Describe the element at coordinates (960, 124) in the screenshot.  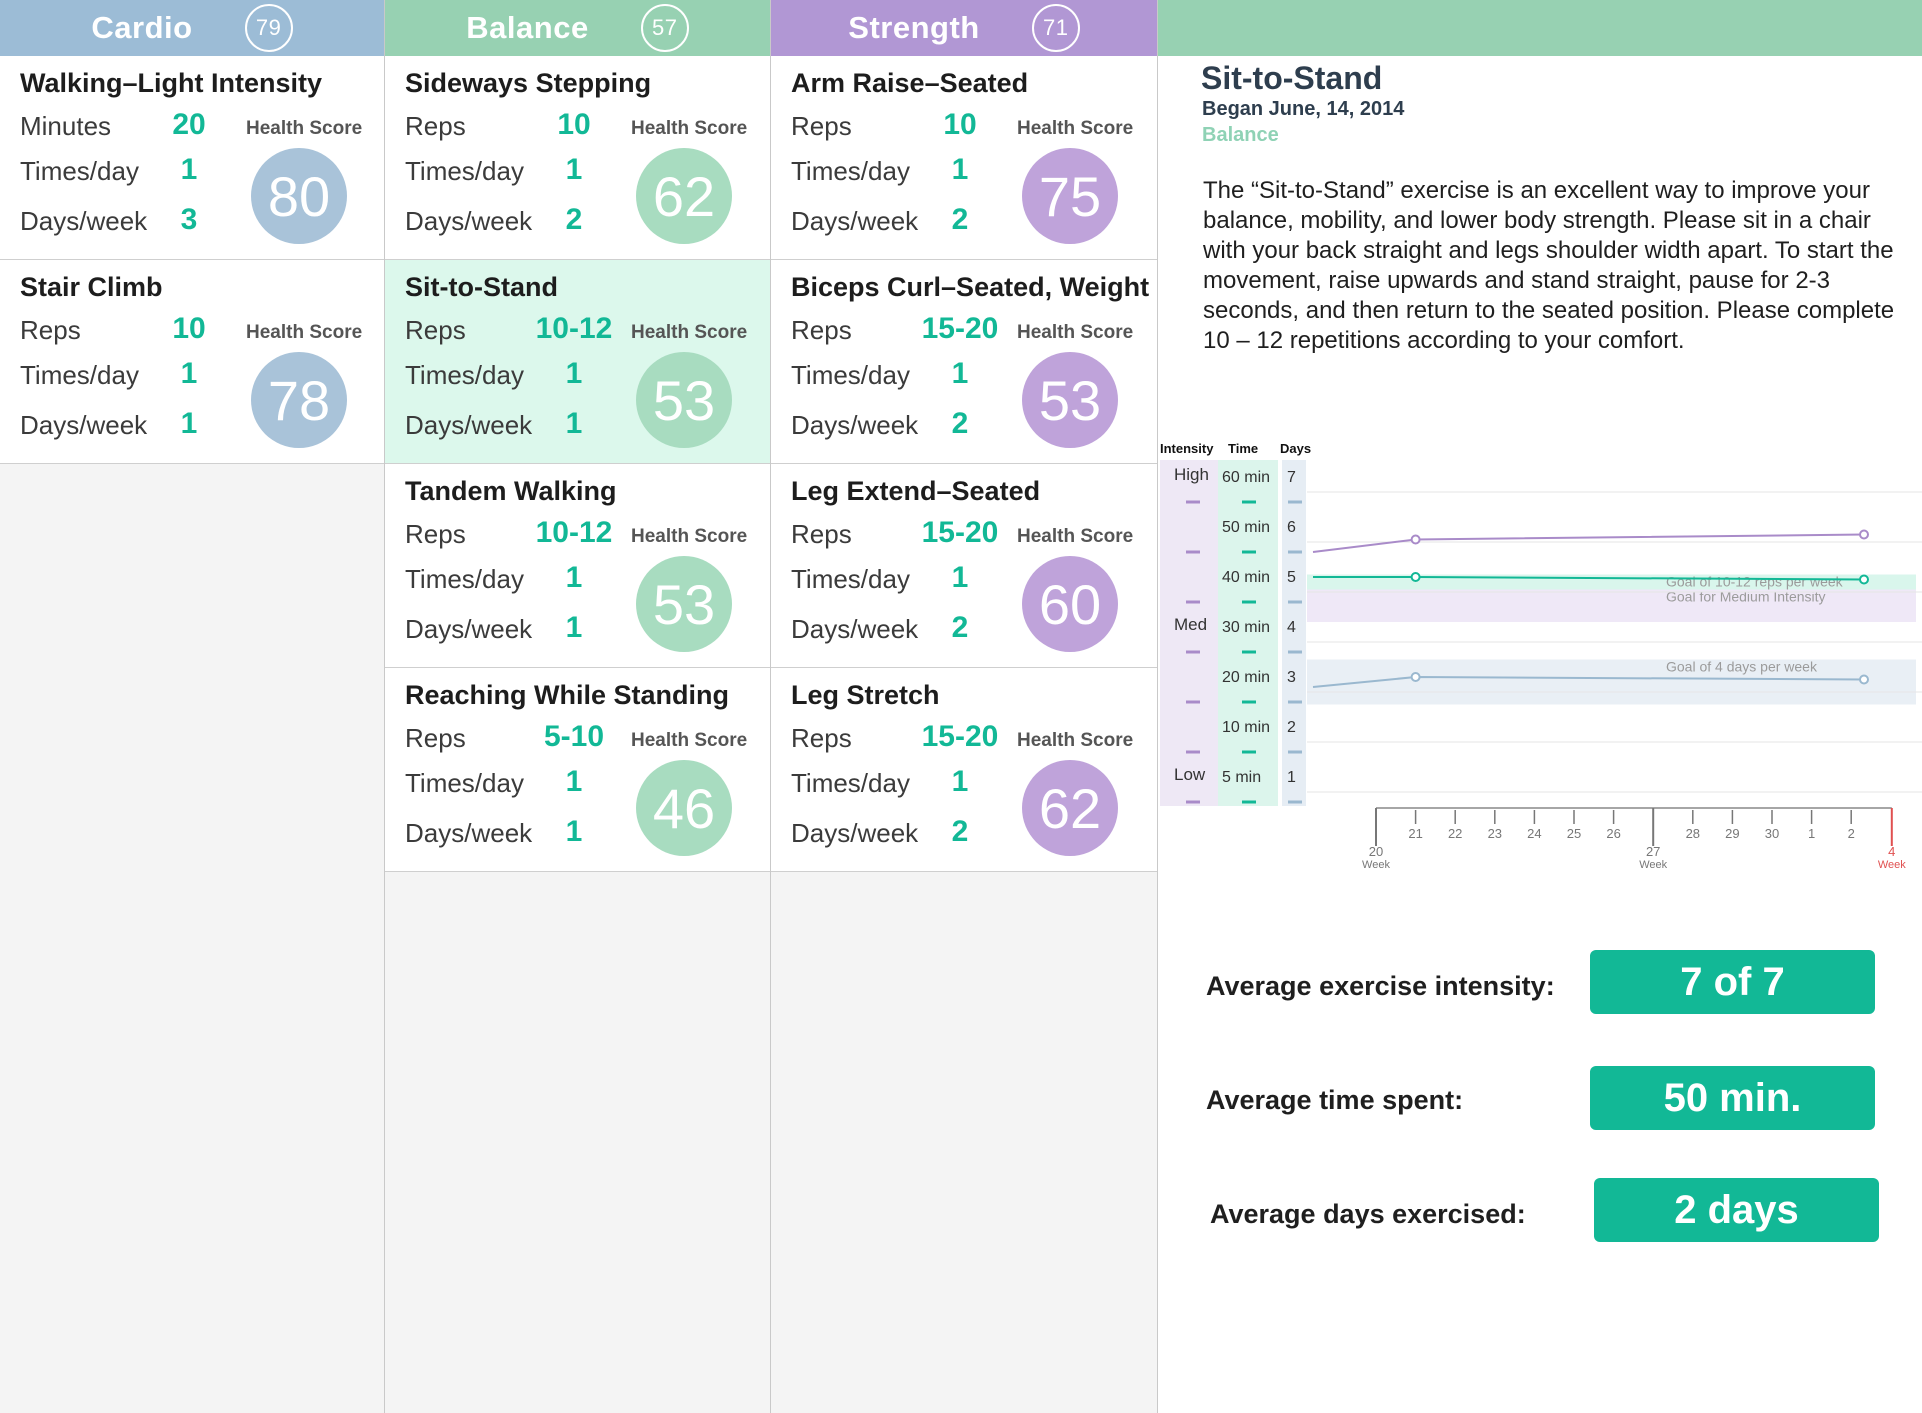
I see `stat-value-reps: 10` at that location.